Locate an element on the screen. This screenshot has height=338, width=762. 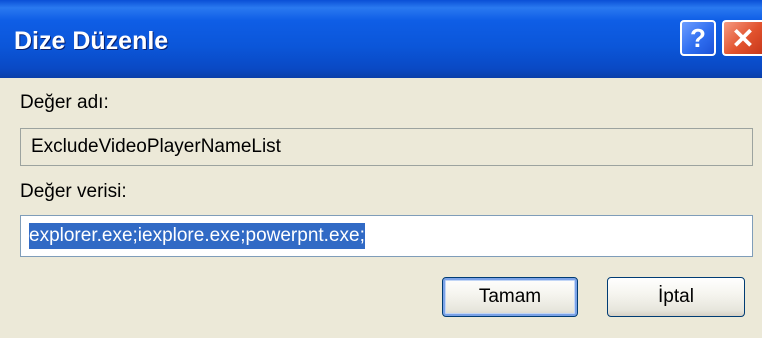
value-data-selected-text: explorer.exe;iexplore.exe;powerpnt.exe; is located at coordinates (197, 236).